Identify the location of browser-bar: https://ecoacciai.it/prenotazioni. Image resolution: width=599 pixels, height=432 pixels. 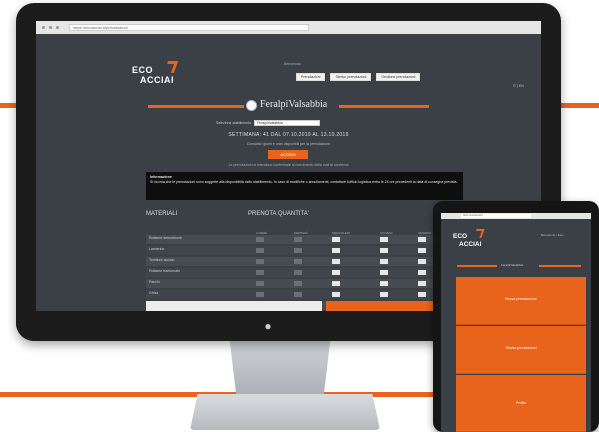
(288, 27).